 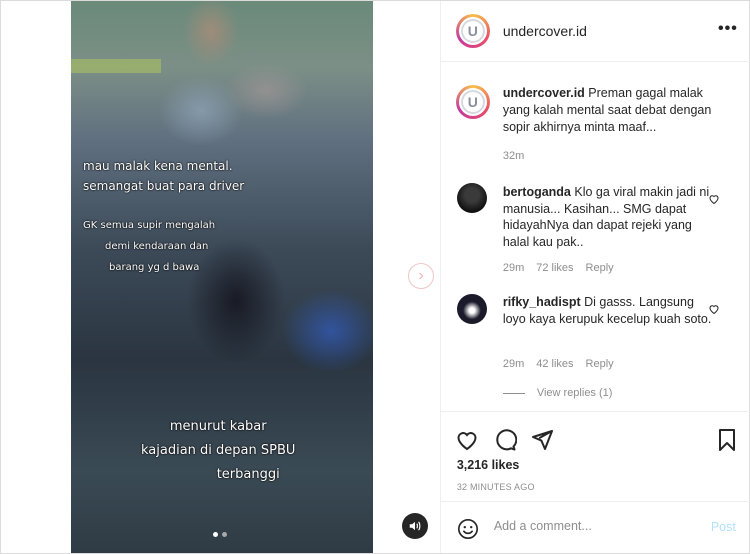 What do you see at coordinates (542, 440) in the screenshot?
I see `share-icon` at bounding box center [542, 440].